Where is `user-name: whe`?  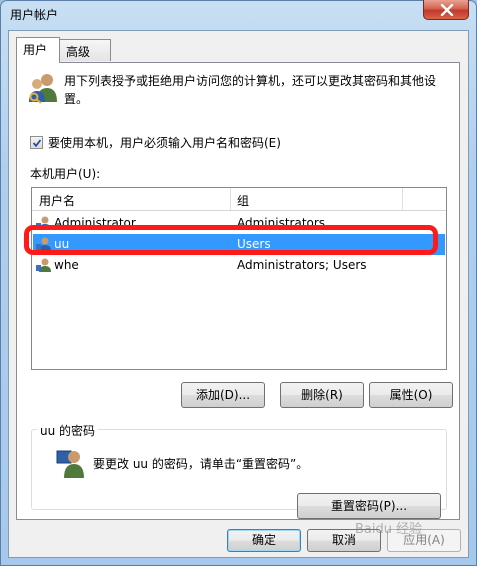
user-name: whe is located at coordinates (66, 265).